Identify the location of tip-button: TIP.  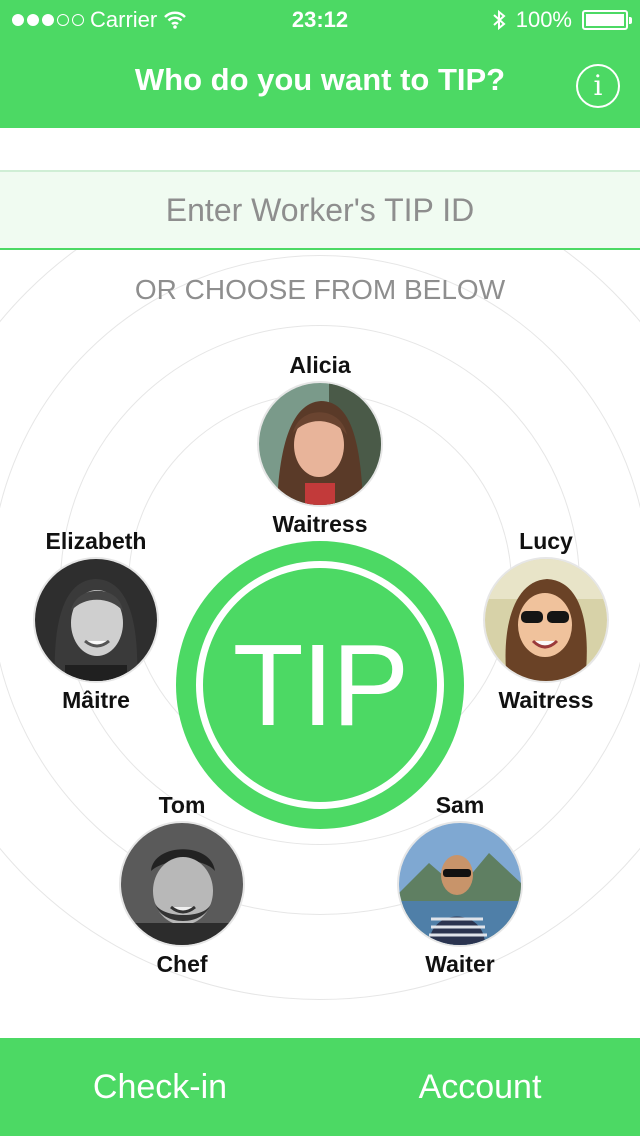
(320, 685).